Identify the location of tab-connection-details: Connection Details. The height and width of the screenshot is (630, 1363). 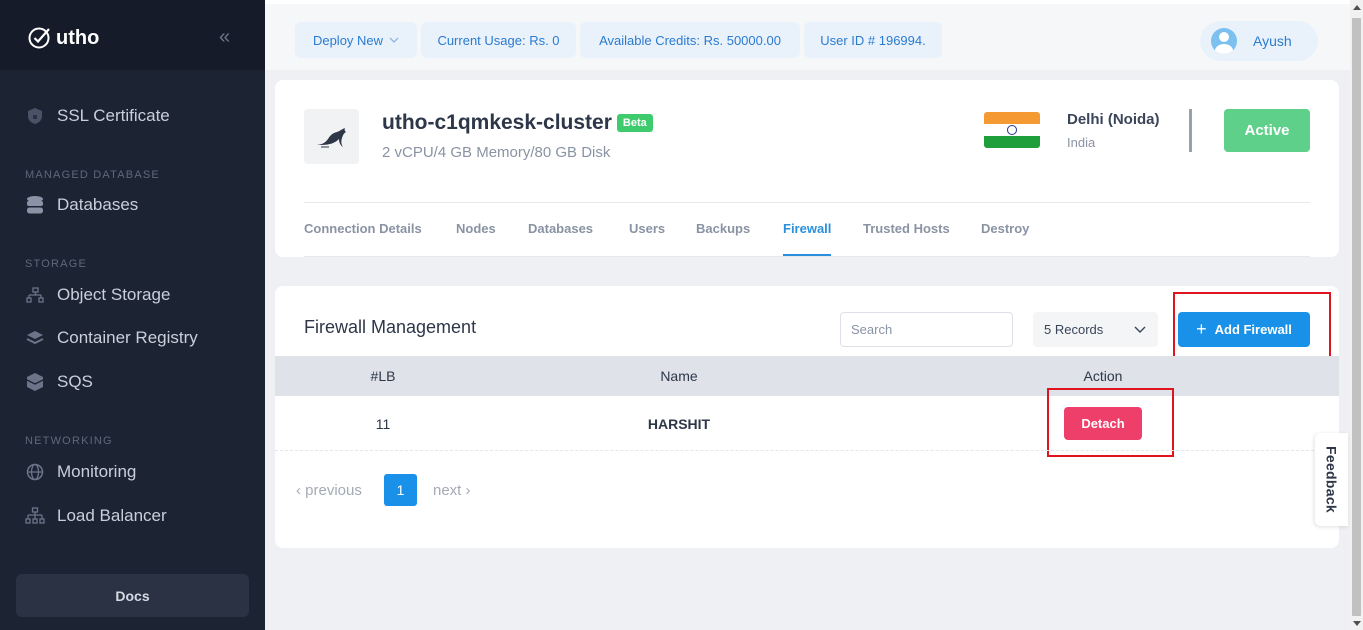
(363, 228).